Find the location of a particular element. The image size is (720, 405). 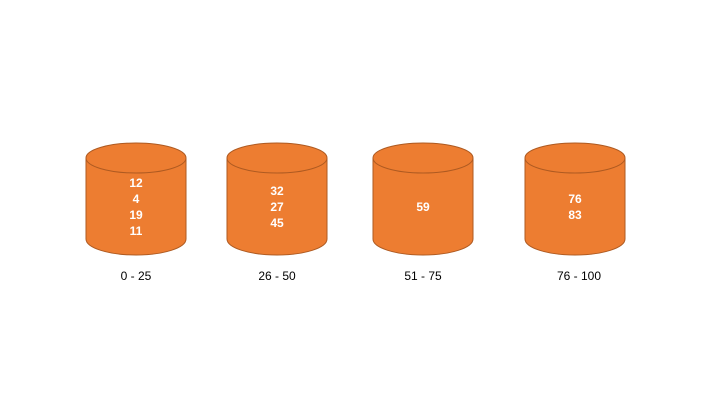

bucket-value: 11 is located at coordinates (136, 231).